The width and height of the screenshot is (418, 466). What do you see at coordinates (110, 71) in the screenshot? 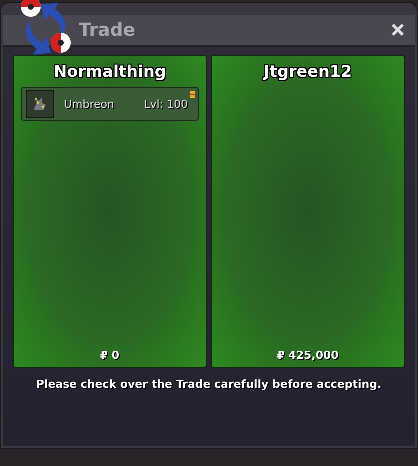
I see `trainer-name: Normalthing` at bounding box center [110, 71].